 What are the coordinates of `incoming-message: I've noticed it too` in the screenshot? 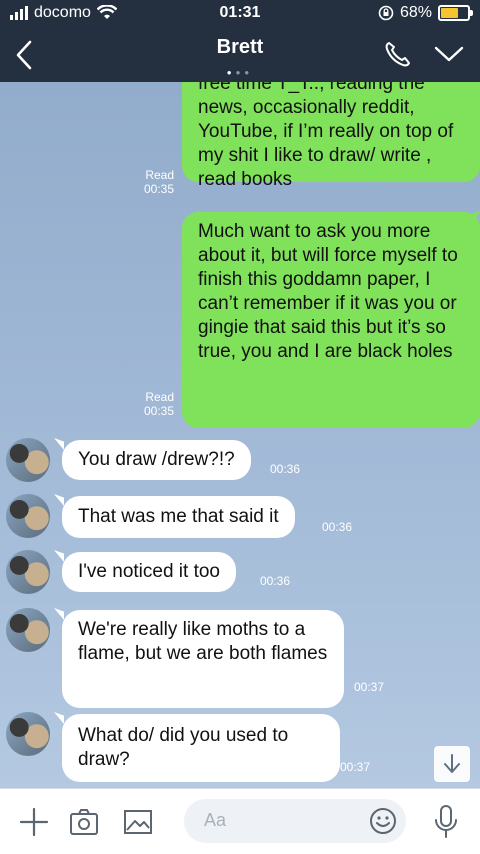 It's located at (149, 572).